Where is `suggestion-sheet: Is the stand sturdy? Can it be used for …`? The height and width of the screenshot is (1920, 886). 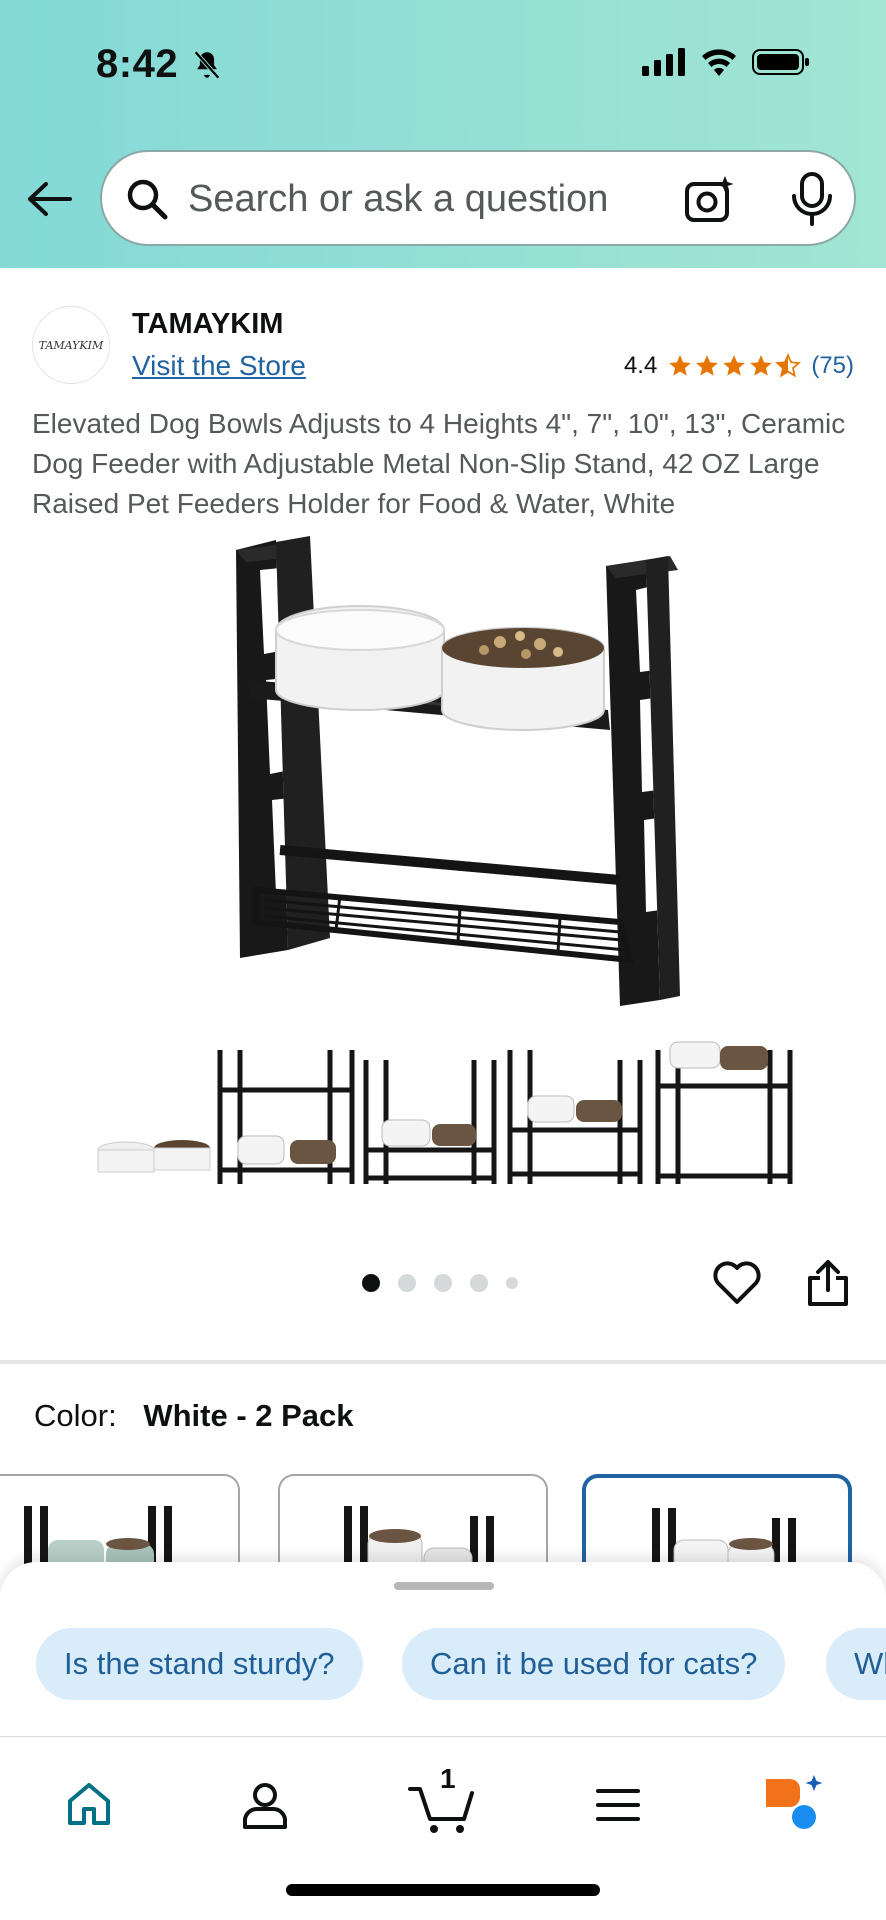 suggestion-sheet: Is the stand sturdy? Can it be used for … is located at coordinates (443, 1650).